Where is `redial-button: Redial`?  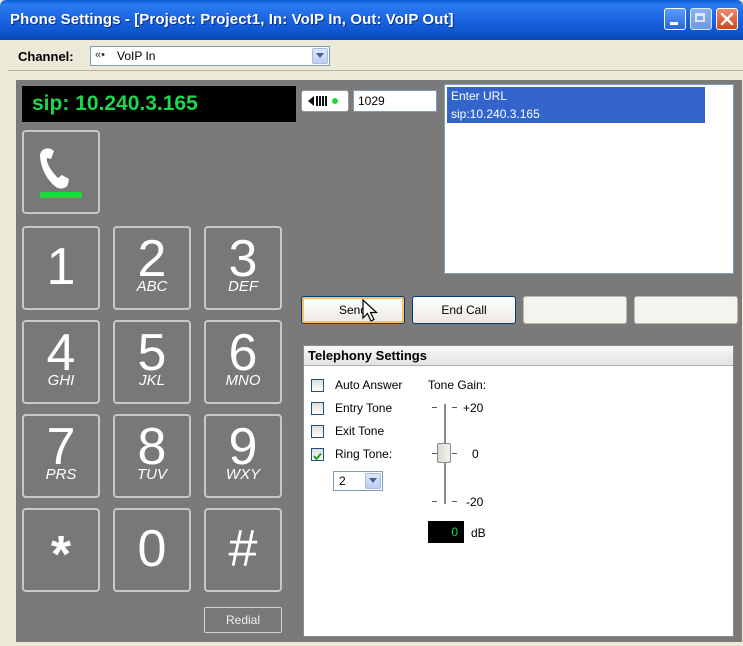 redial-button: Redial is located at coordinates (243, 620).